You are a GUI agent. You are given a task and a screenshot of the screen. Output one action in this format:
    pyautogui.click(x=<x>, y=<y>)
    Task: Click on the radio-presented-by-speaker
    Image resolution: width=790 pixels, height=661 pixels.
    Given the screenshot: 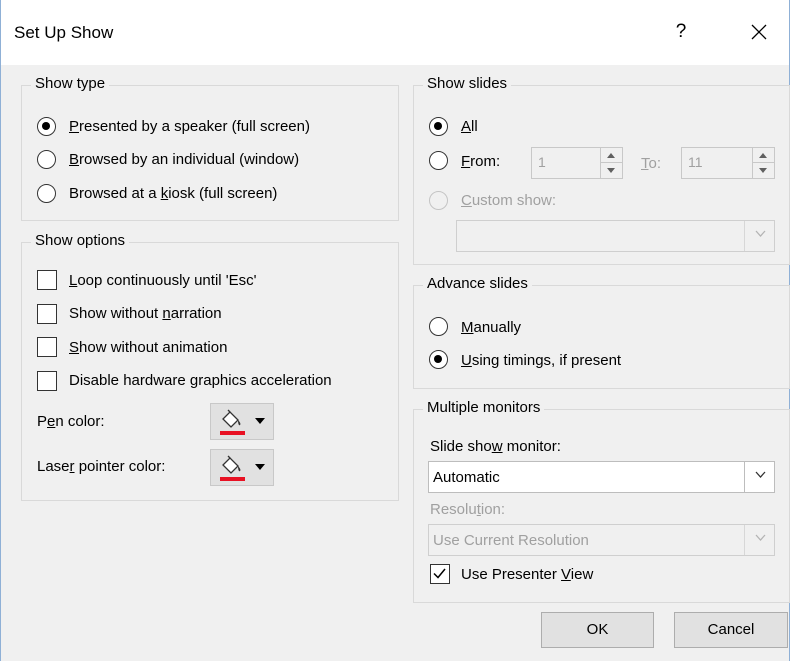 What is the action you would take?
    pyautogui.click(x=46, y=126)
    